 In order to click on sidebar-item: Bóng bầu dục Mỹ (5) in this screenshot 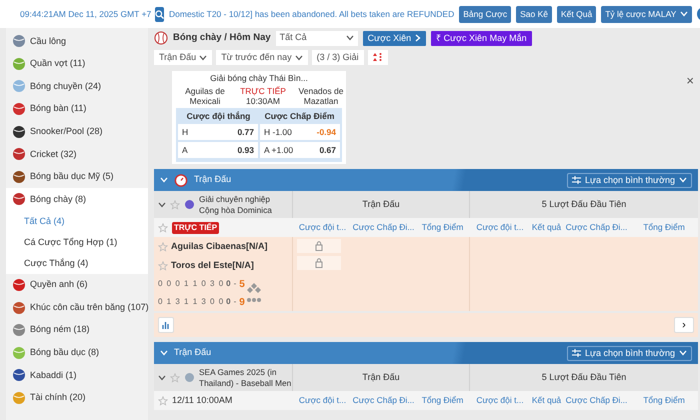, I will do `click(77, 177)`.